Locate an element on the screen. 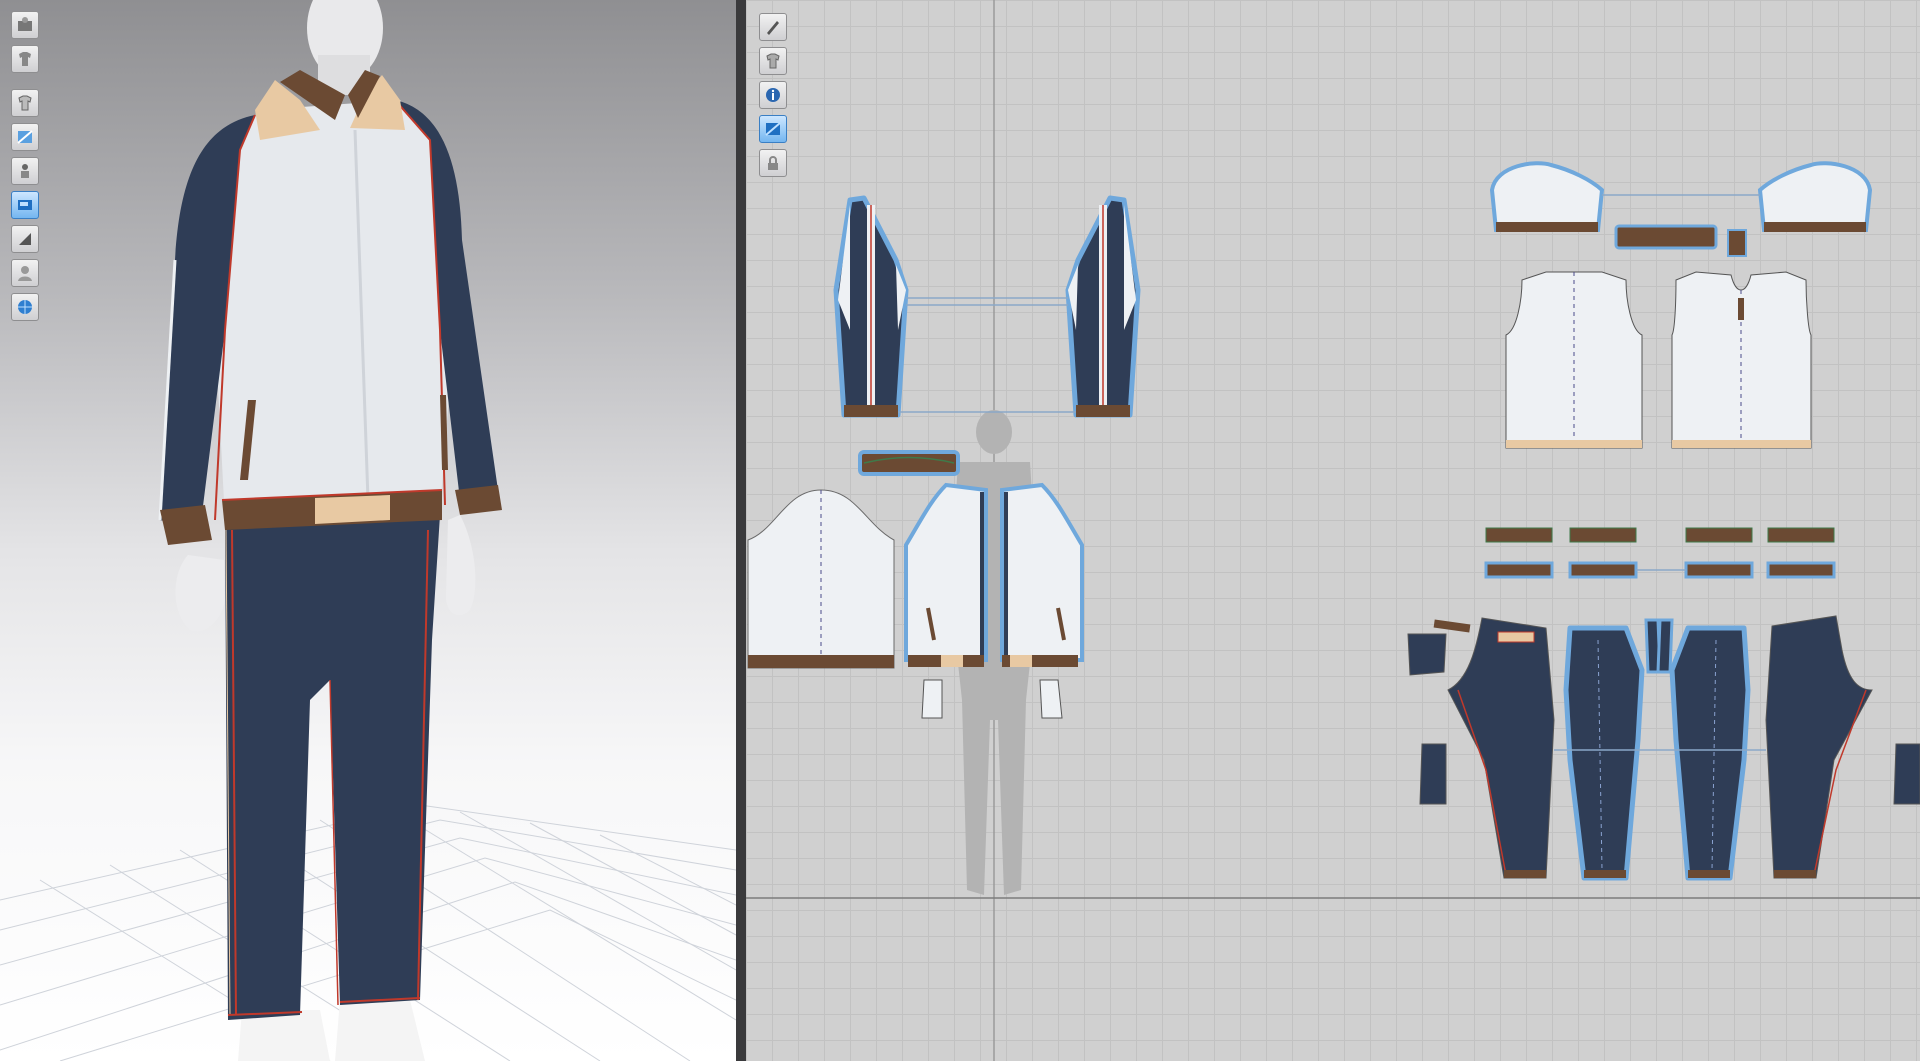 The image size is (1920, 1061). toolbar-2d is located at coordinates (773, 98).